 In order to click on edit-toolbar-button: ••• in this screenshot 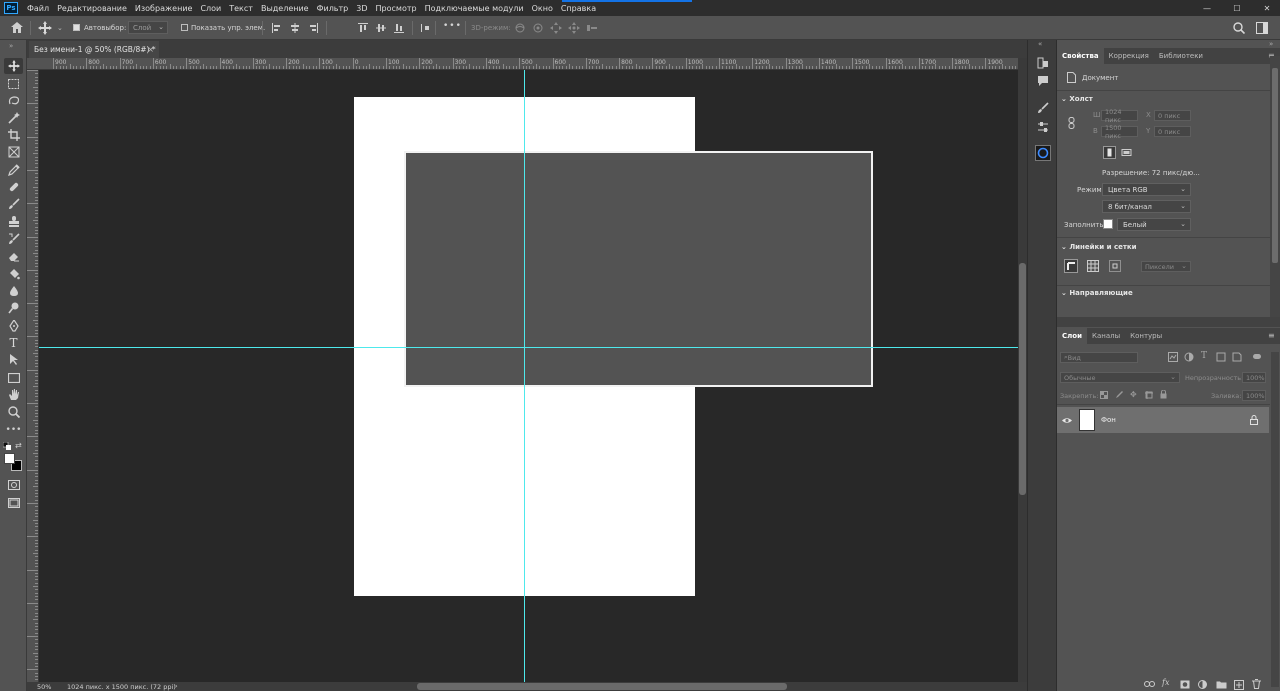, I will do `click(13, 430)`.